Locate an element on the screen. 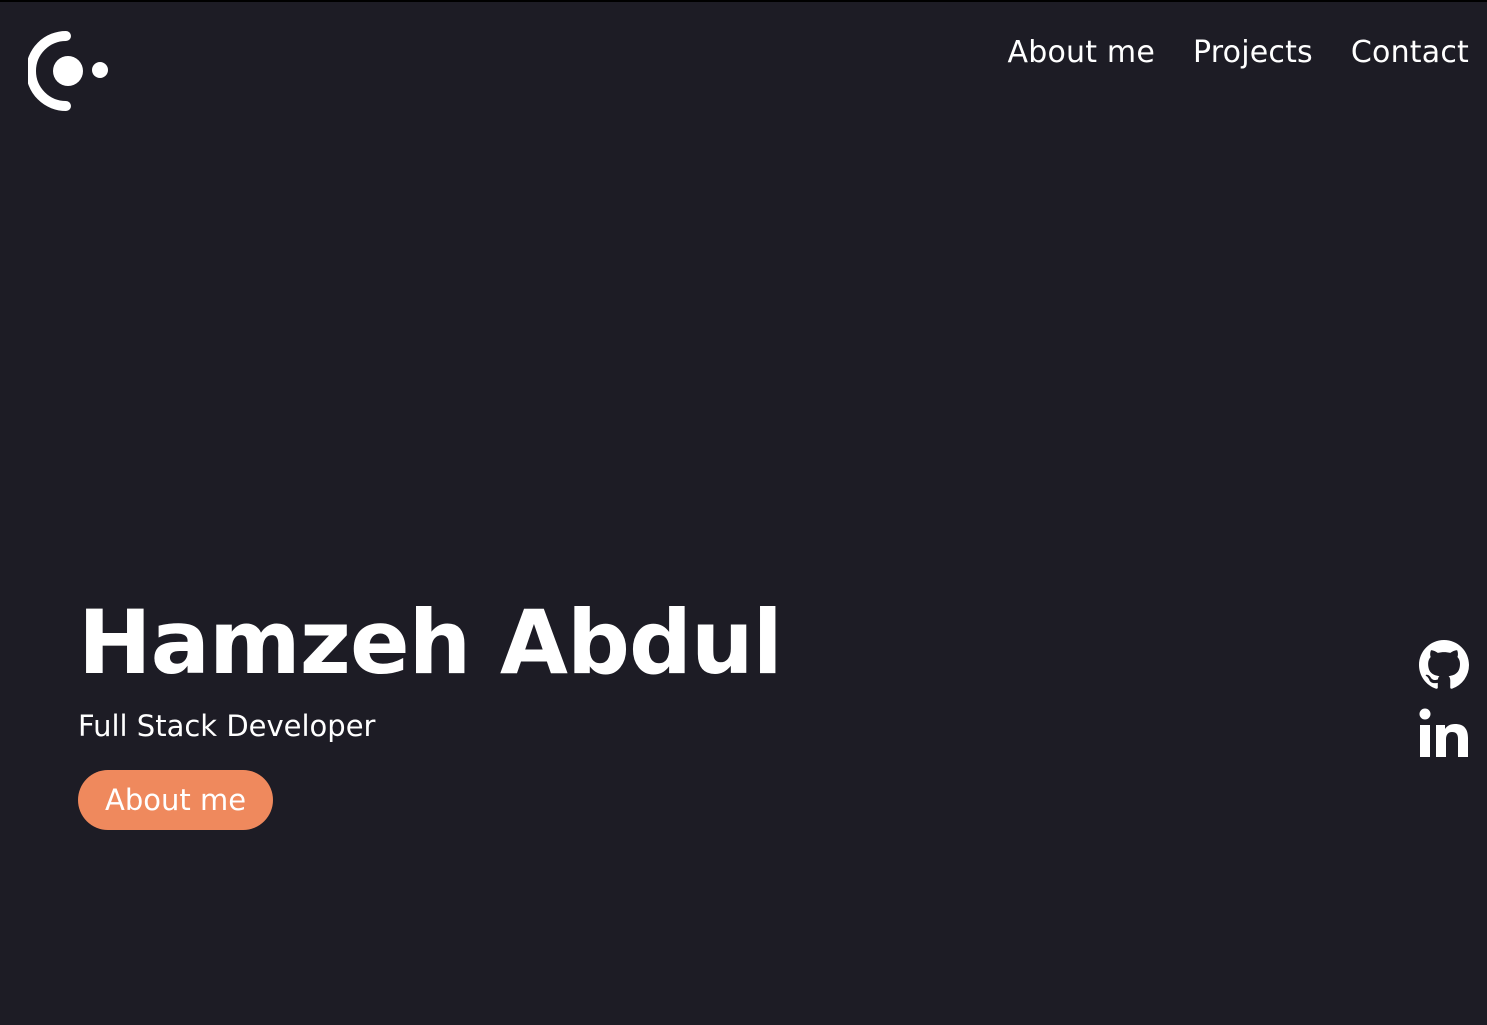  linkedin-icon is located at coordinates (1443, 732).